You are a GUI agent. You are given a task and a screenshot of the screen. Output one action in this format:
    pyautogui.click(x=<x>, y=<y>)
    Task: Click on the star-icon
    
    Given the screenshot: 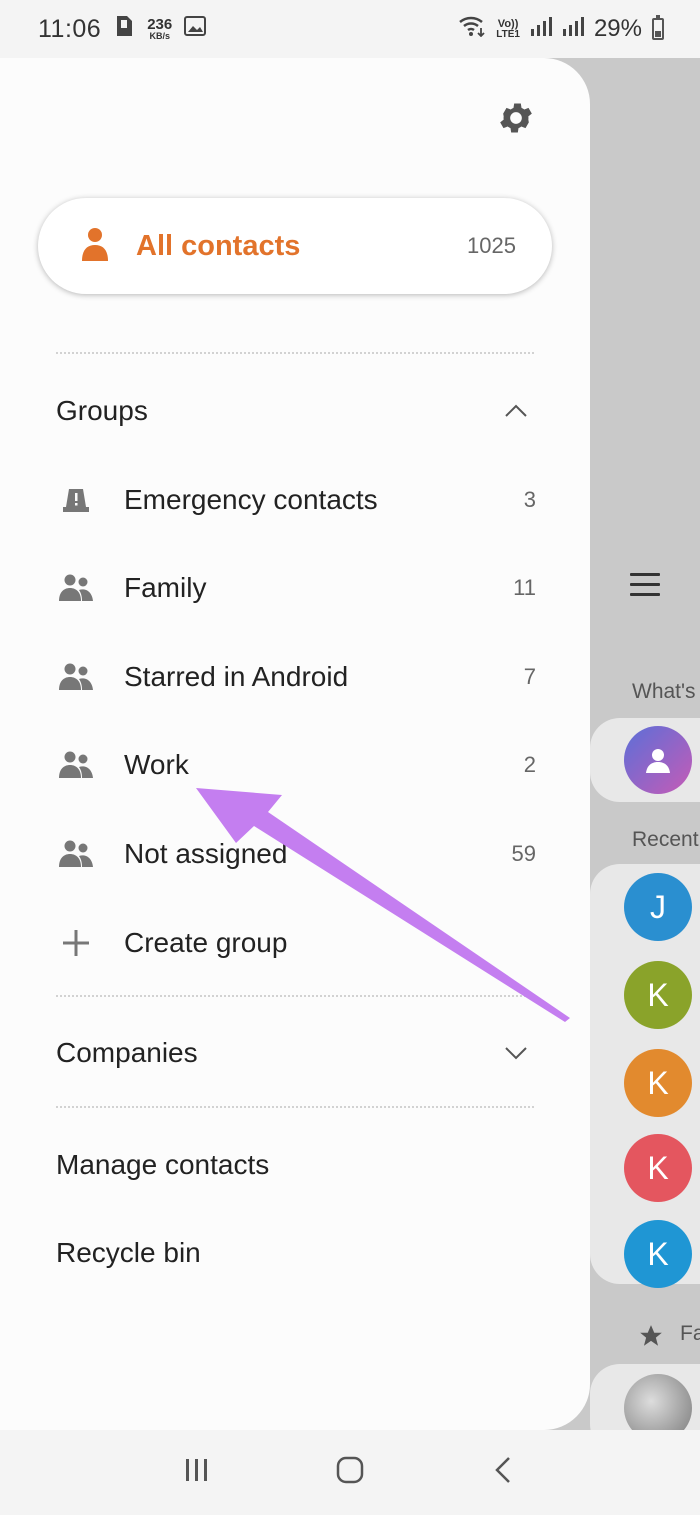 What is the action you would take?
    pyautogui.click(x=651, y=1338)
    